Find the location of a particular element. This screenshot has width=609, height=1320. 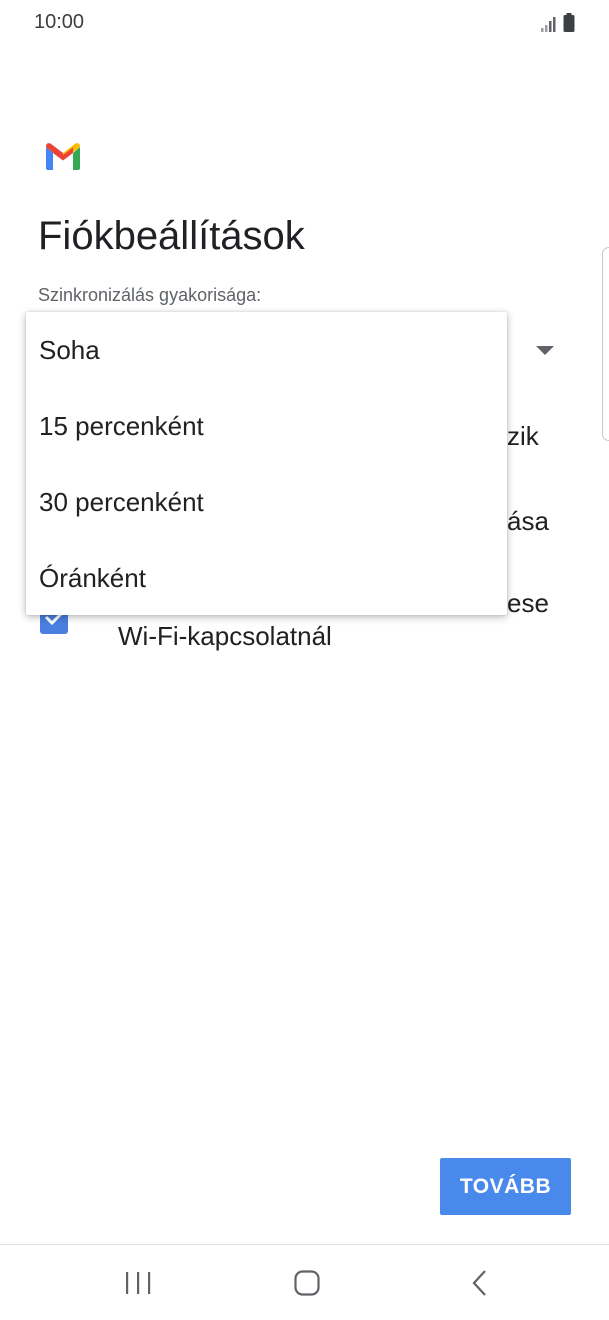

dropdown-option-30-min: 30 percenként is located at coordinates (266, 502).